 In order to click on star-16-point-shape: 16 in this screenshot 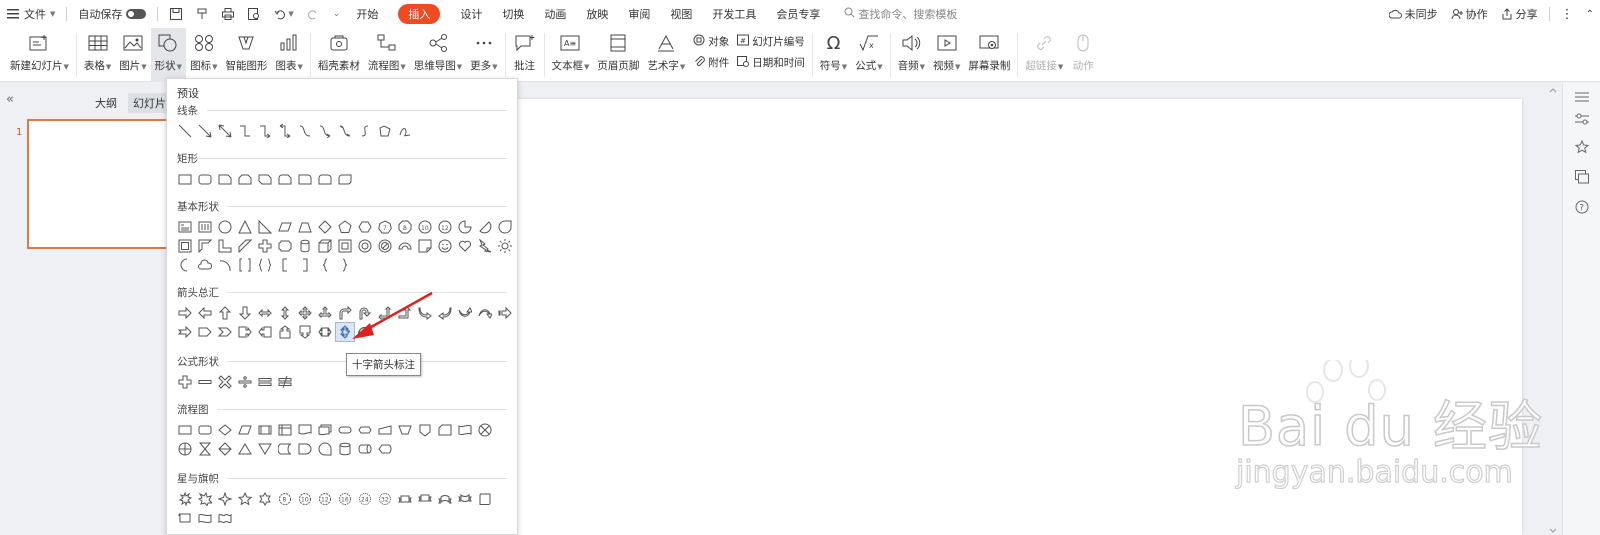, I will do `click(345, 499)`.